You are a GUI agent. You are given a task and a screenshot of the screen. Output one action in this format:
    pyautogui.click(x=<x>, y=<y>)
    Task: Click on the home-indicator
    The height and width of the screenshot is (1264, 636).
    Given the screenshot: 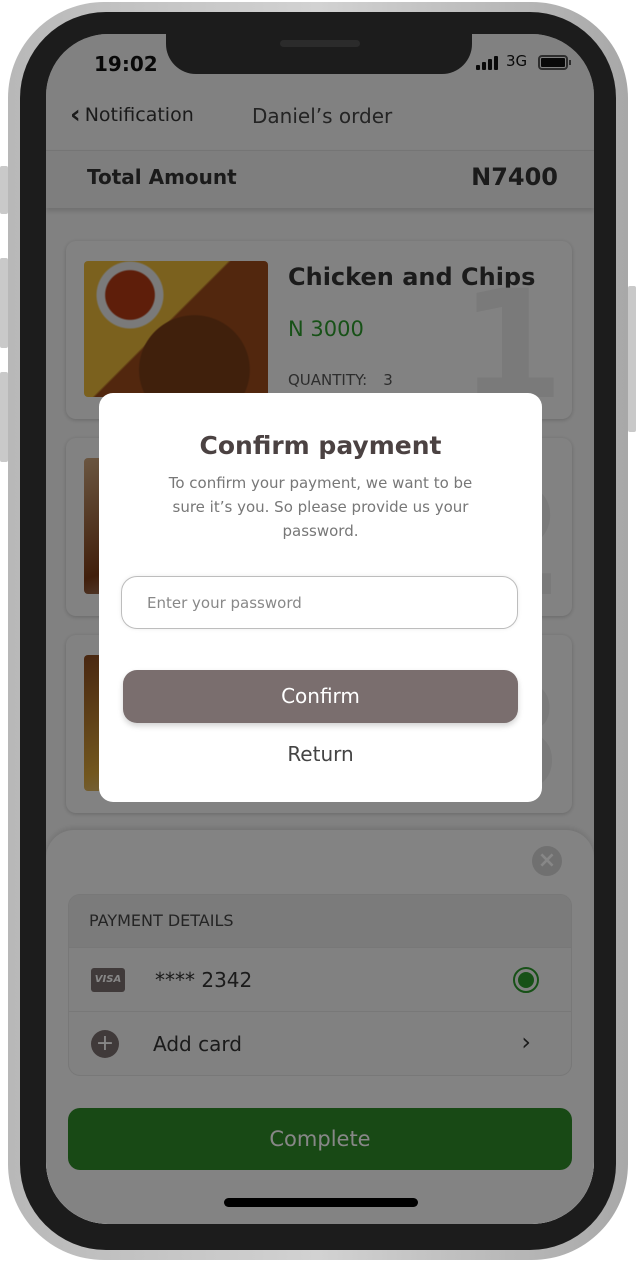 What is the action you would take?
    pyautogui.click(x=321, y=1202)
    